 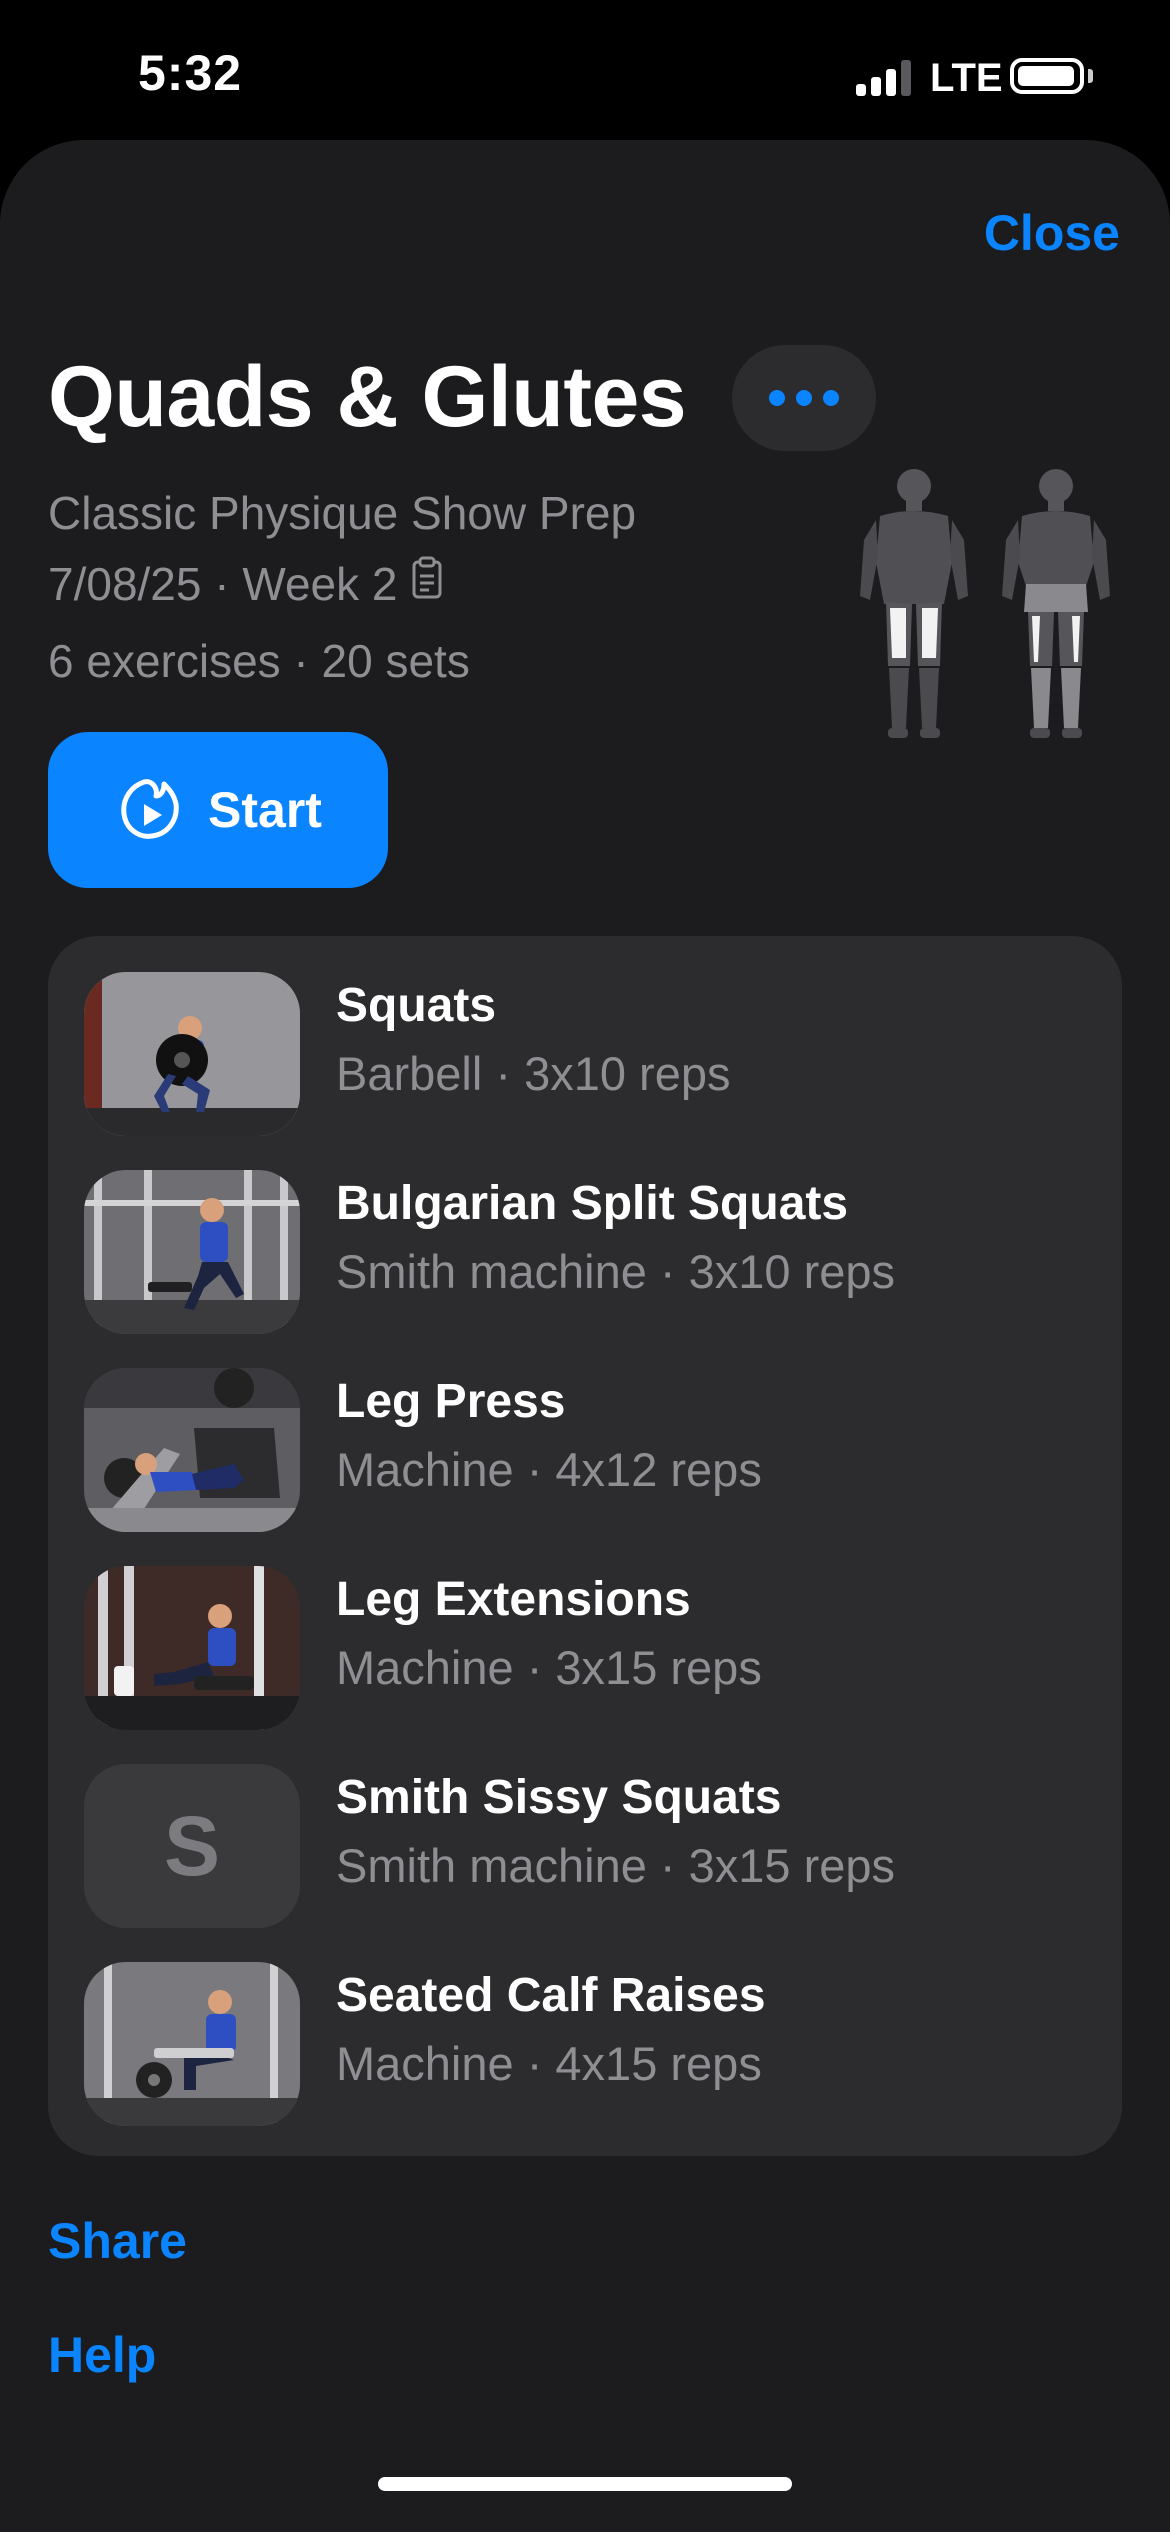 What do you see at coordinates (416, 1005) in the screenshot?
I see `exercise-name: Squats` at bounding box center [416, 1005].